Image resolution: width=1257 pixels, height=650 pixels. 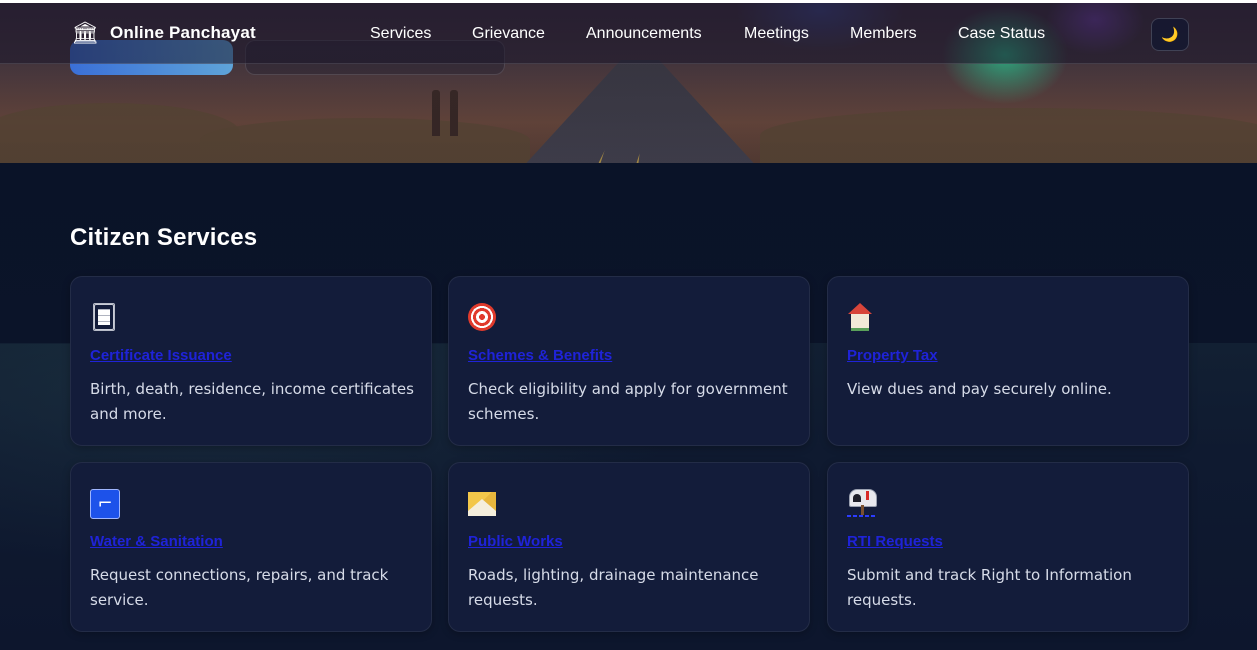 I want to click on moon-icon: 🌙, so click(x=1170, y=34).